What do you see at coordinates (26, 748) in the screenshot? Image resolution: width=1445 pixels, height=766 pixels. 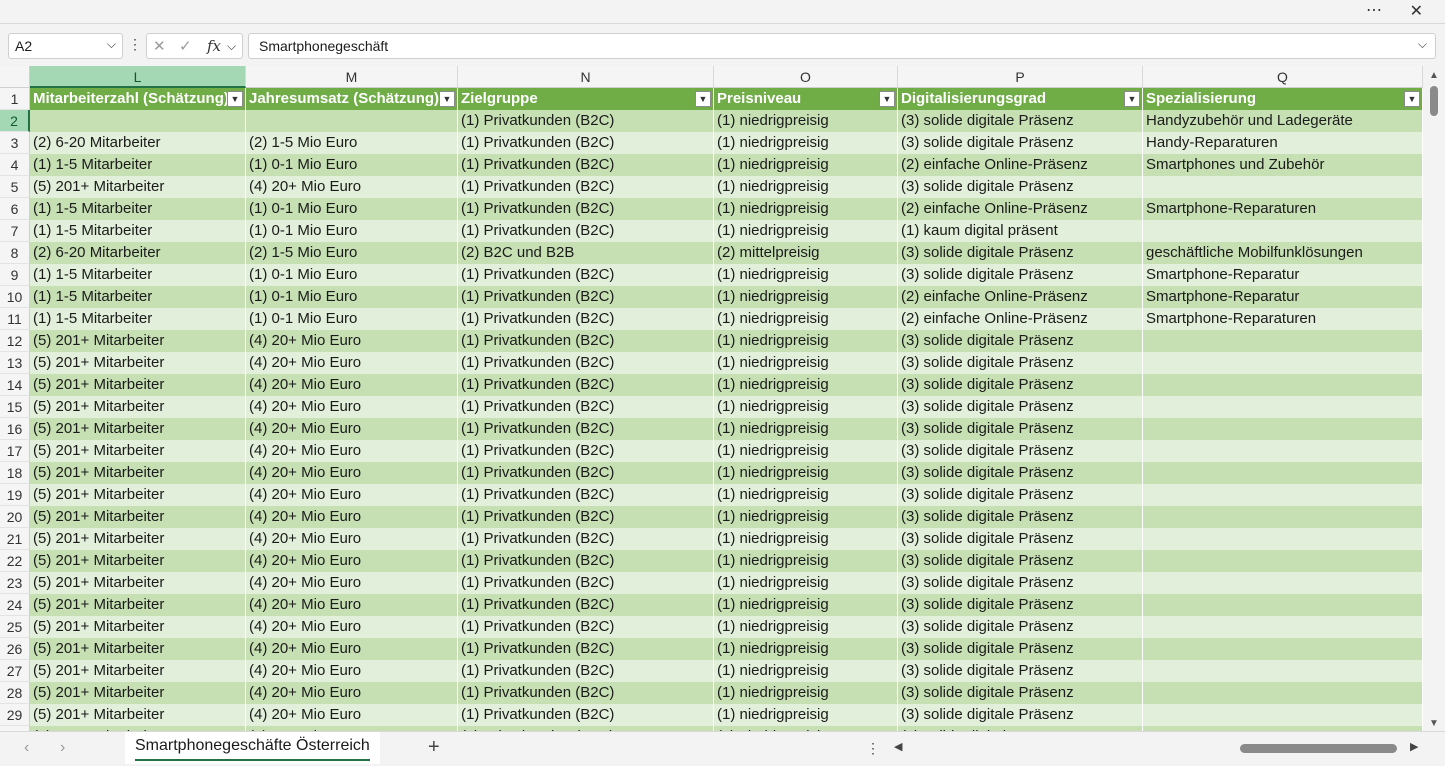 I see `previous-sheet-icon: ‹` at bounding box center [26, 748].